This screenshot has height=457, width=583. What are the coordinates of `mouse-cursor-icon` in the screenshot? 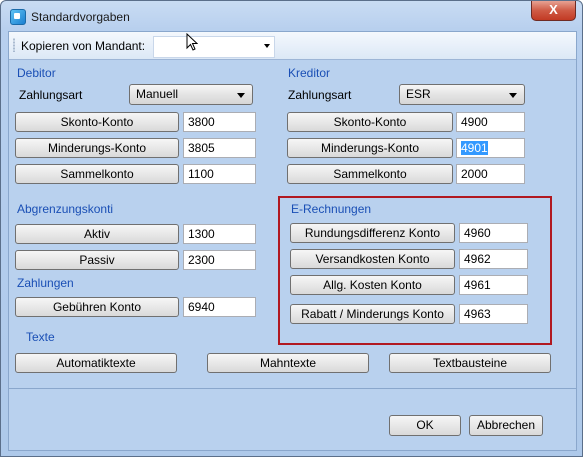 It's located at (192, 42).